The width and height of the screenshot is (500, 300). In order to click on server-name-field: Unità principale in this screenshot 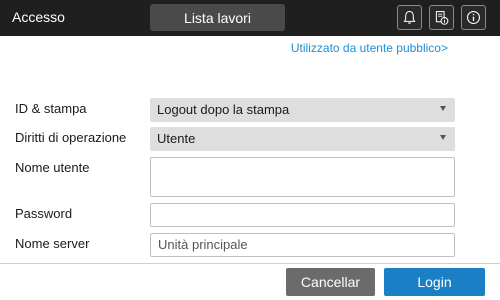, I will do `click(302, 245)`.